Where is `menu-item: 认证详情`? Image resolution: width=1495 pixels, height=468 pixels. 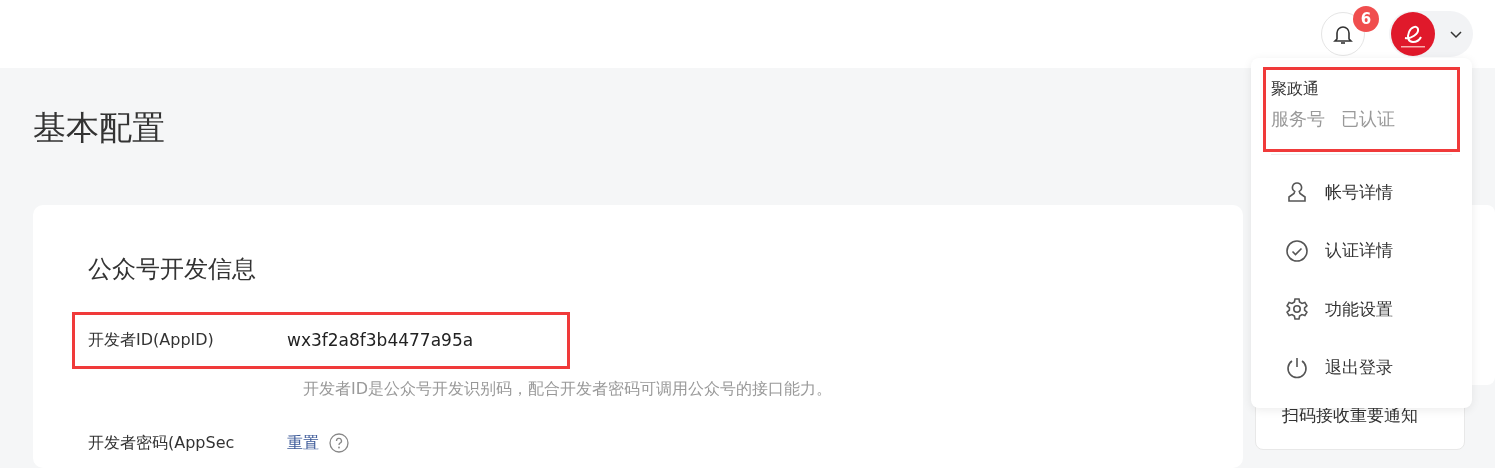 menu-item: 认证详情 is located at coordinates (1361, 250).